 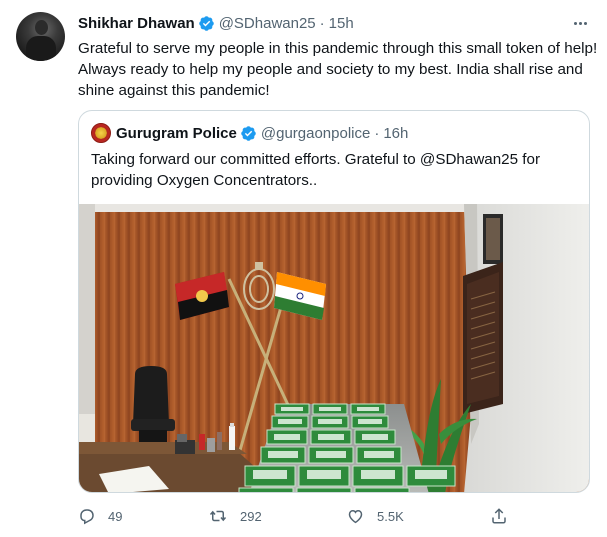 I want to click on like-count: 5.5K, so click(x=390, y=516).